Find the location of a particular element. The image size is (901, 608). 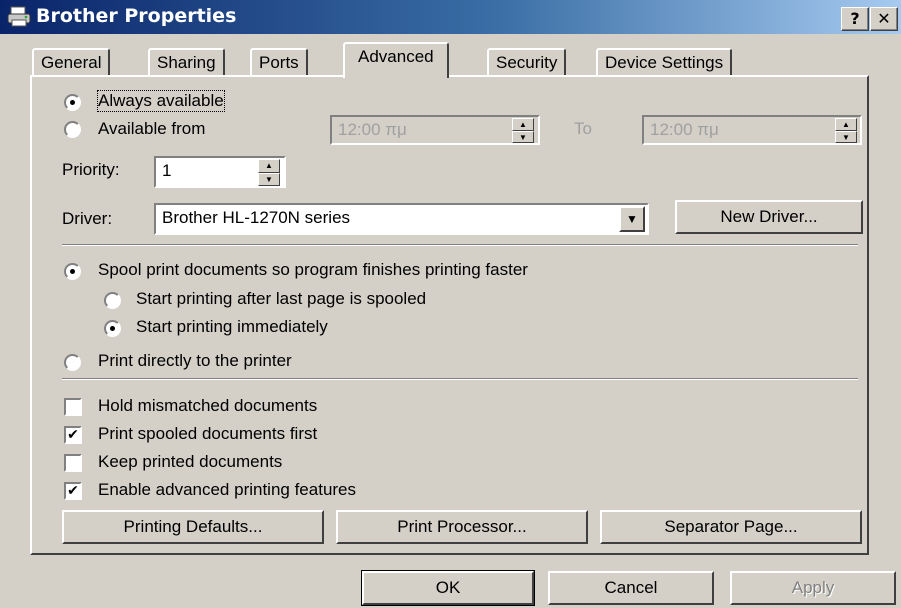

apply-button: Apply is located at coordinates (813, 588).